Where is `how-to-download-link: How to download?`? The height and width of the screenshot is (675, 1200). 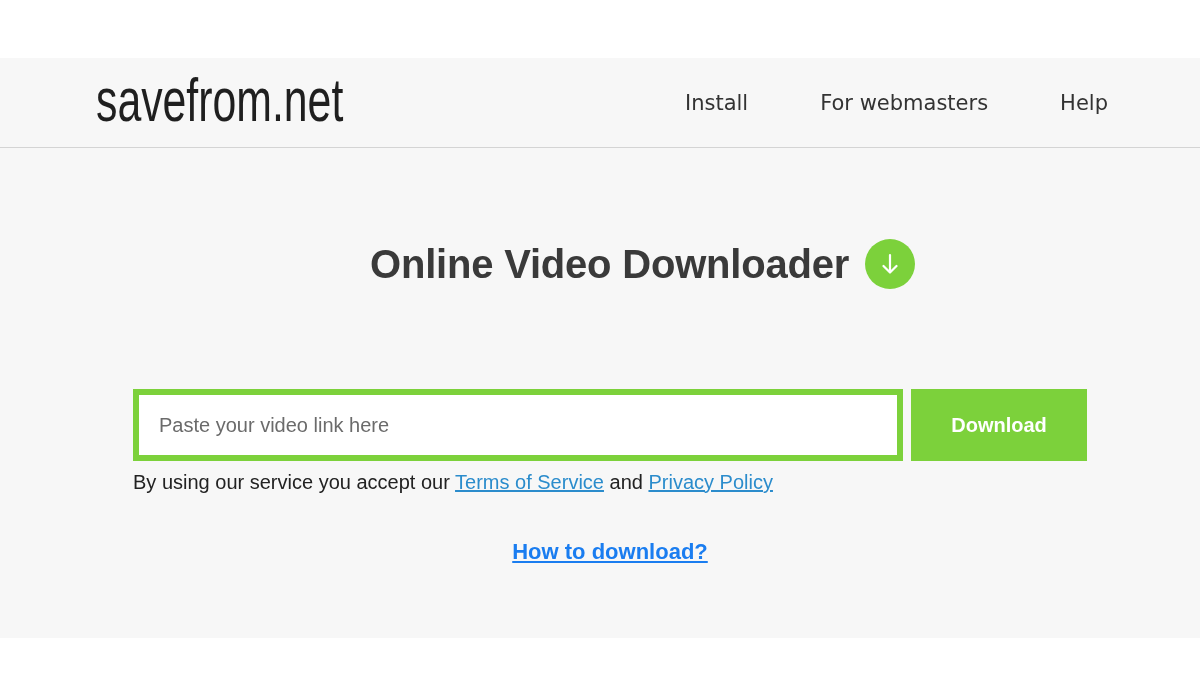 how-to-download-link: How to download? is located at coordinates (610, 552).